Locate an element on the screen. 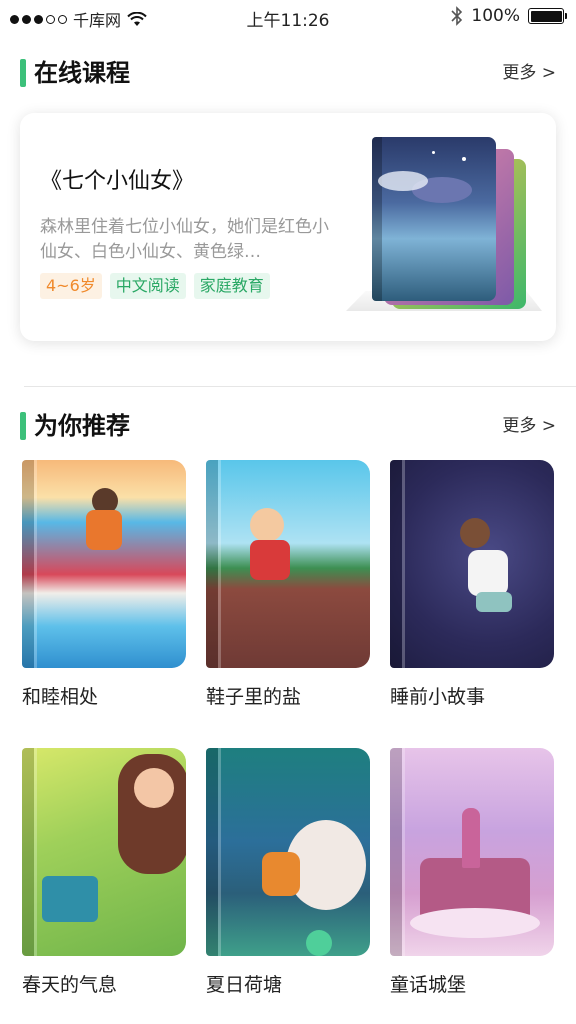  recommend-book-item: 和睦相处 is located at coordinates (104, 584).